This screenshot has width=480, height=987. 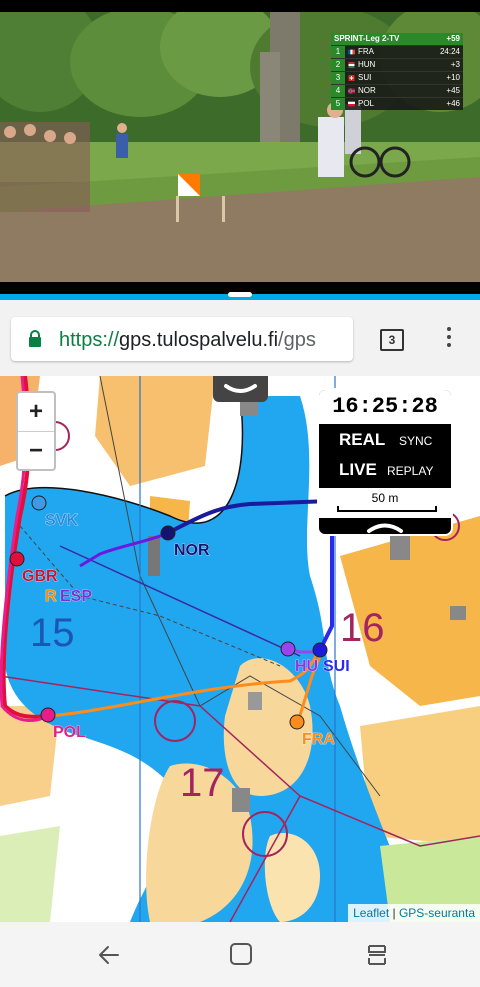 What do you see at coordinates (306, 666) in the screenshot?
I see `team-label-hu: HU` at bounding box center [306, 666].